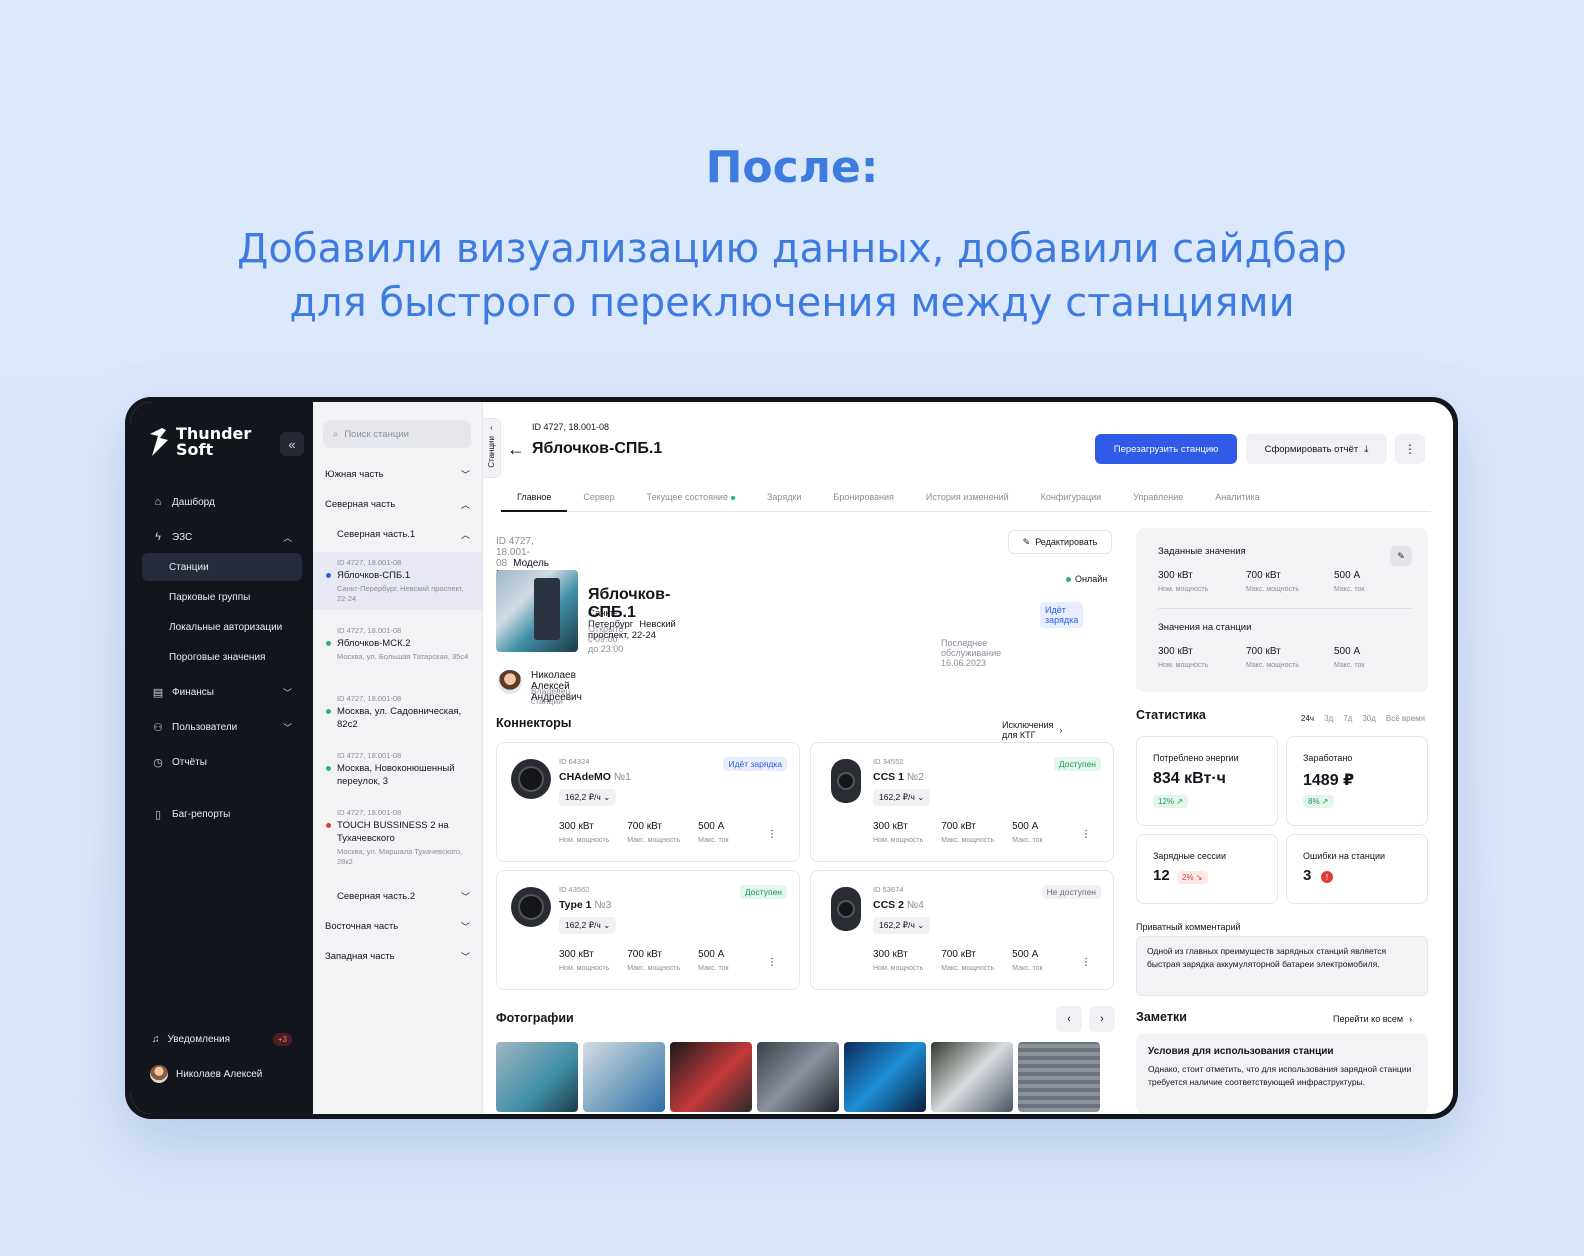  What do you see at coordinates (1170, 801) in the screenshot?
I see `growth-badge: 12% ↗` at bounding box center [1170, 801].